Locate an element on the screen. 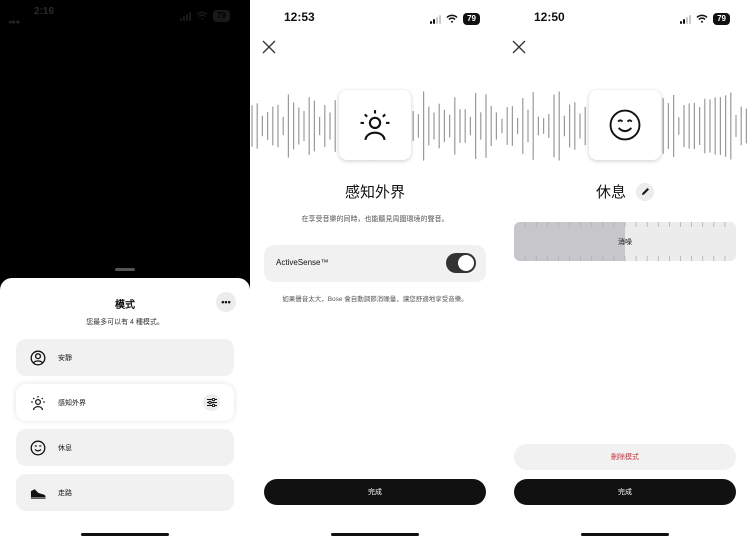  mode-title-row: 休息 is located at coordinates (625, 191).